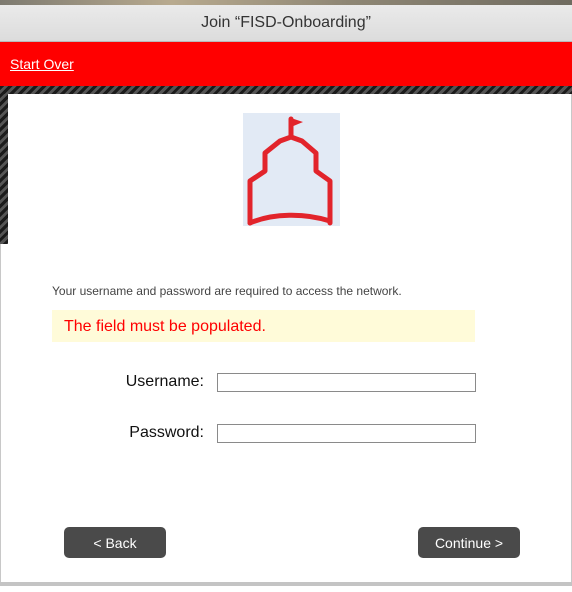 This screenshot has height=592, width=572. I want to click on username-label: Username:, so click(164, 381).